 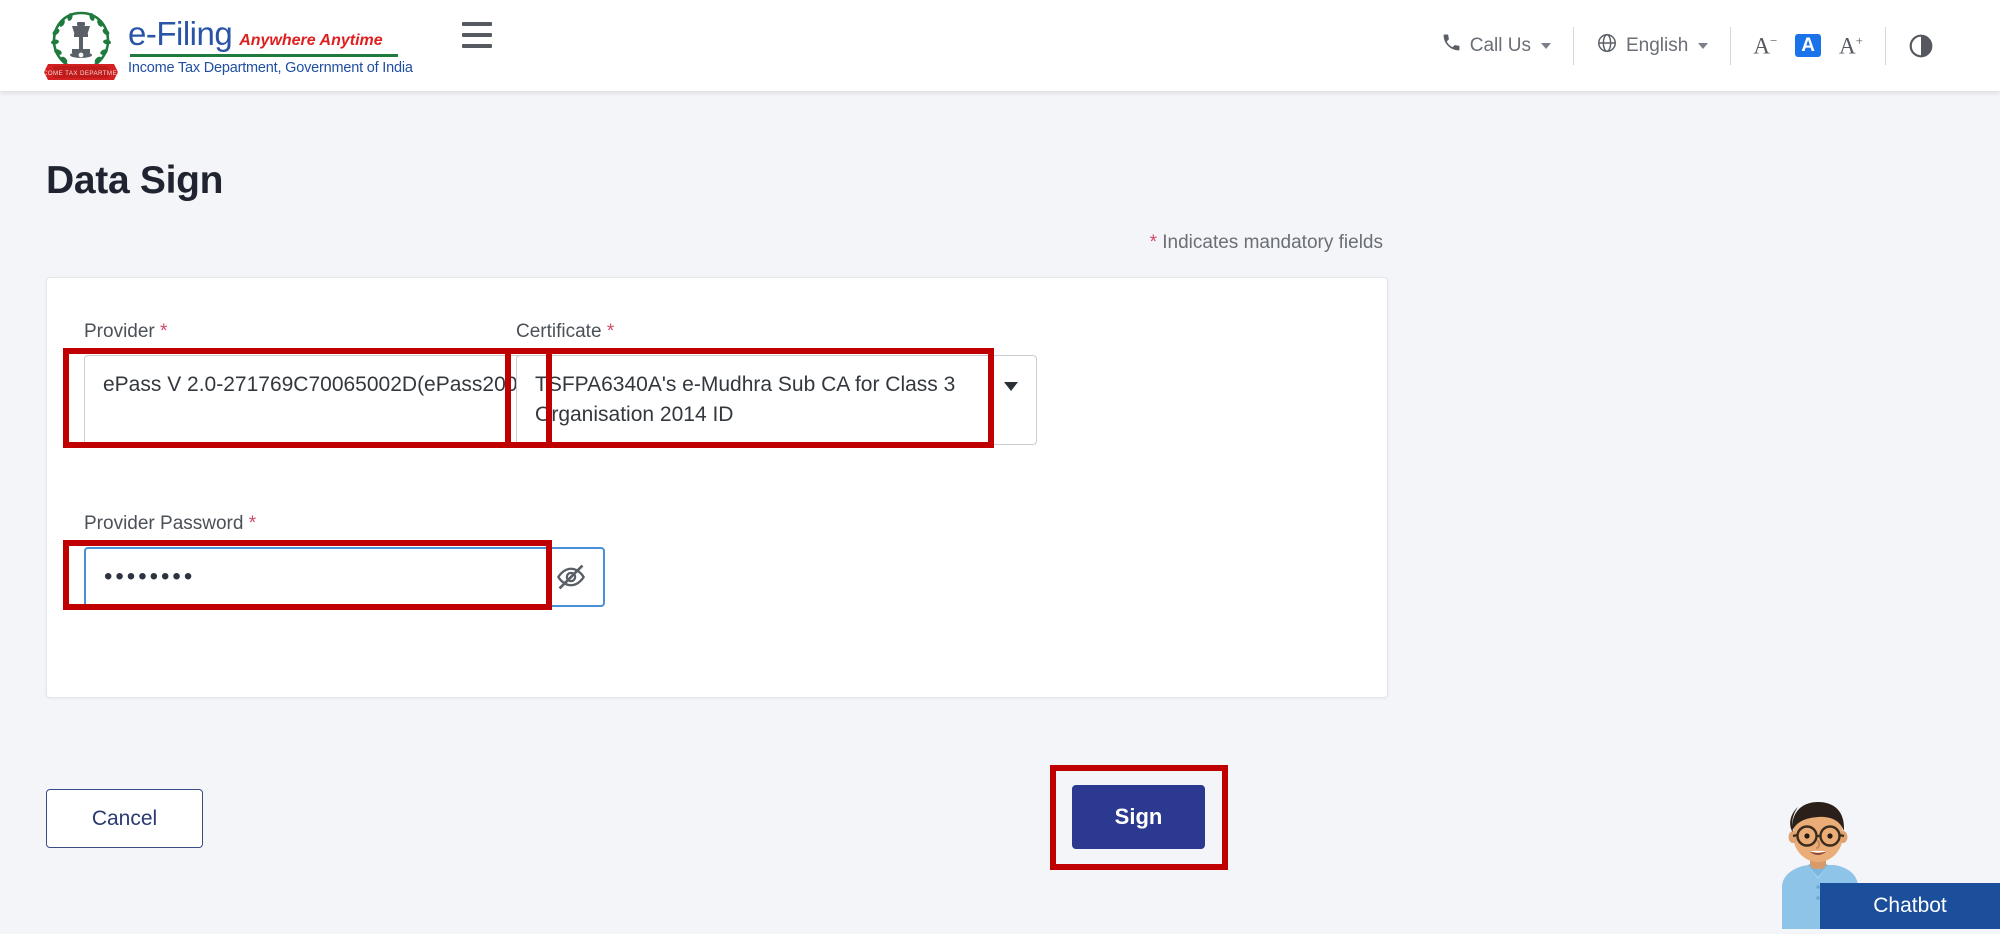 What do you see at coordinates (1607, 46) in the screenshot?
I see `globe-icon` at bounding box center [1607, 46].